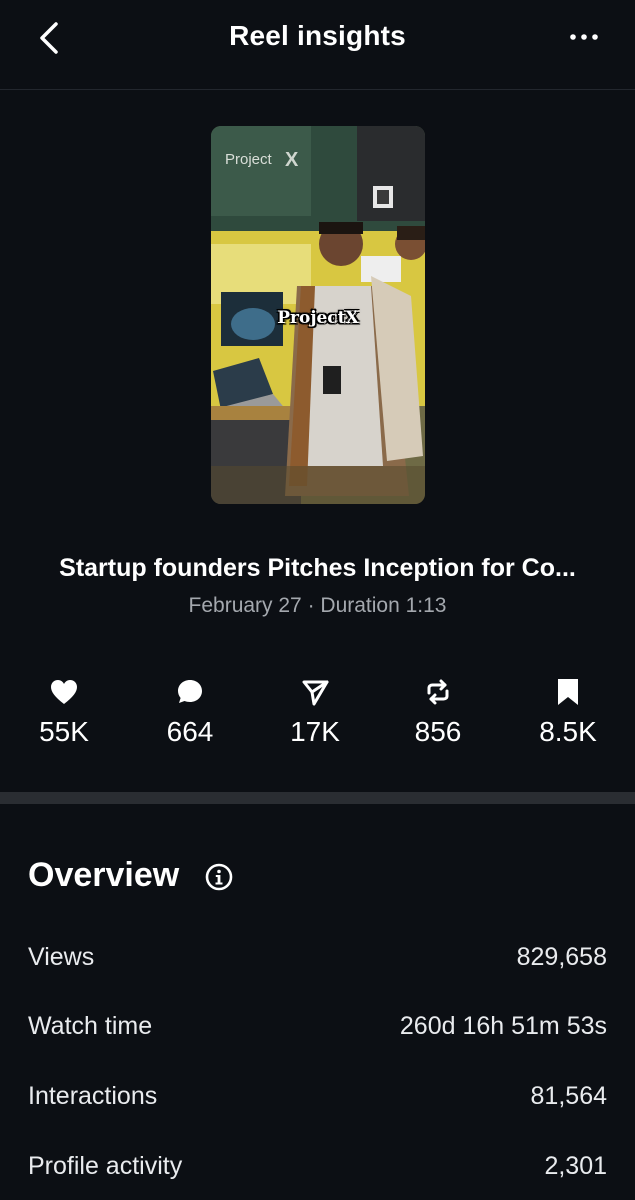 The image size is (635, 1200). Describe the element at coordinates (190, 691) in the screenshot. I see `comment-icon` at that location.